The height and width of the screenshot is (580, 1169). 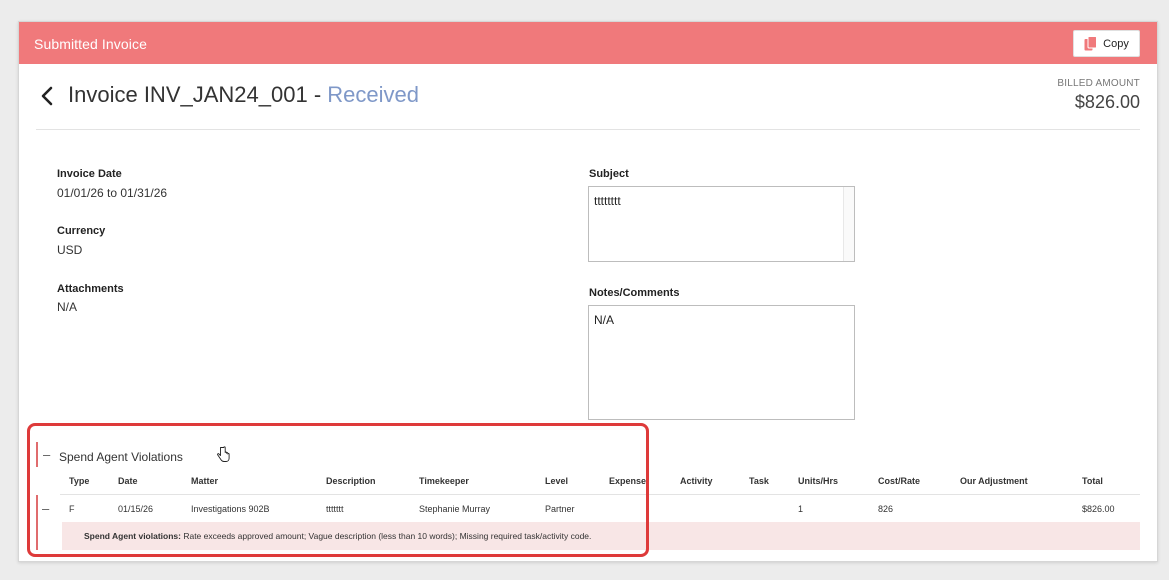 What do you see at coordinates (79, 481) in the screenshot?
I see `col-header-type: Type` at bounding box center [79, 481].